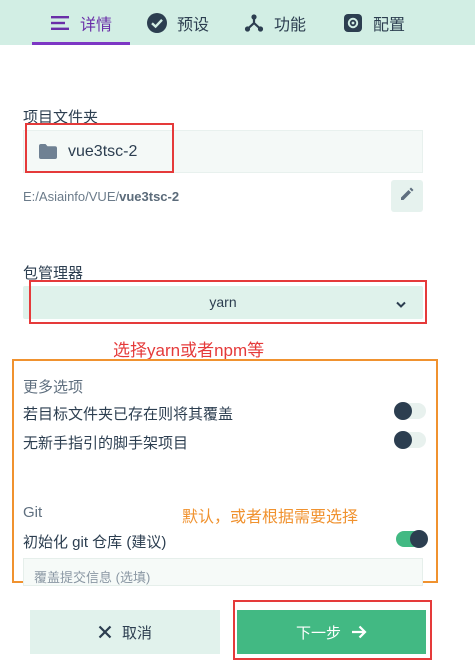 This screenshot has width=475, height=665. What do you see at coordinates (106, 443) in the screenshot?
I see `no-guide-label: 无新手指引的脚手架项目` at bounding box center [106, 443].